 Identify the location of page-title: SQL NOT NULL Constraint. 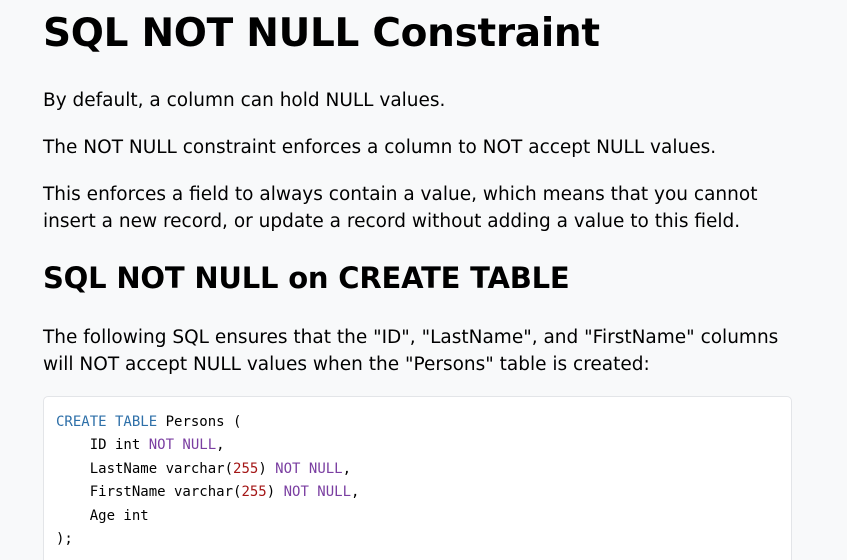
(321, 33).